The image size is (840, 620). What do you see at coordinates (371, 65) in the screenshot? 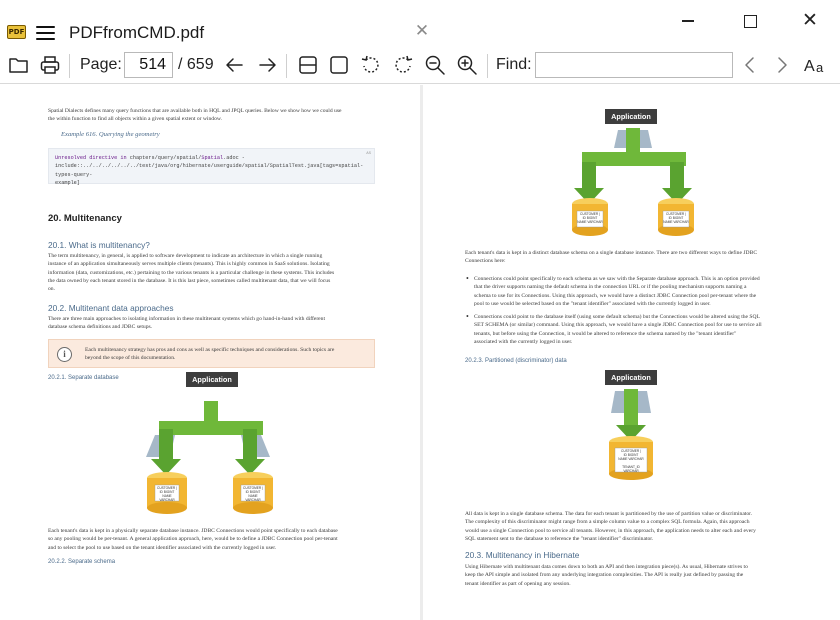
I see `rotate-left-icon` at bounding box center [371, 65].